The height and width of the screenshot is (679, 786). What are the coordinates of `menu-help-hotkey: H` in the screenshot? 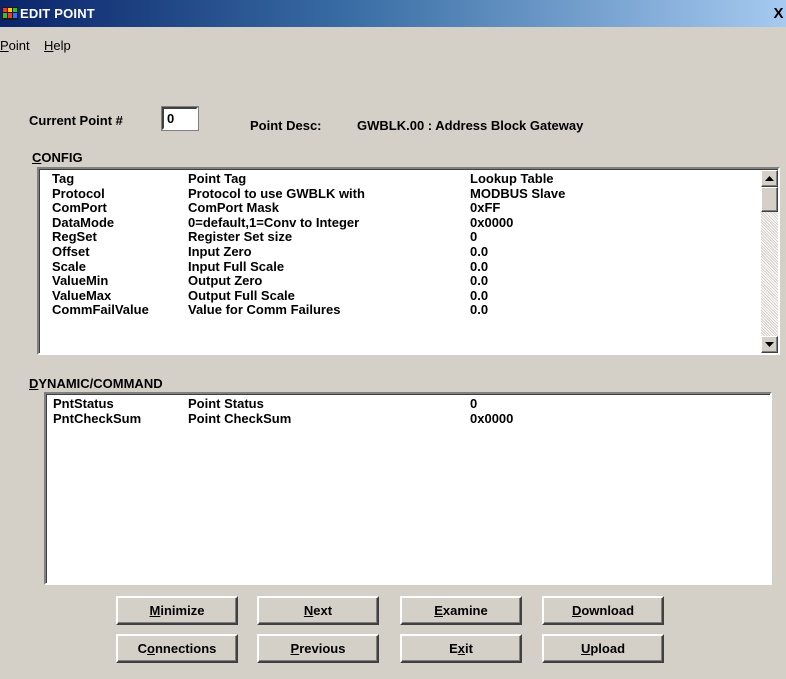 It's located at (49, 45).